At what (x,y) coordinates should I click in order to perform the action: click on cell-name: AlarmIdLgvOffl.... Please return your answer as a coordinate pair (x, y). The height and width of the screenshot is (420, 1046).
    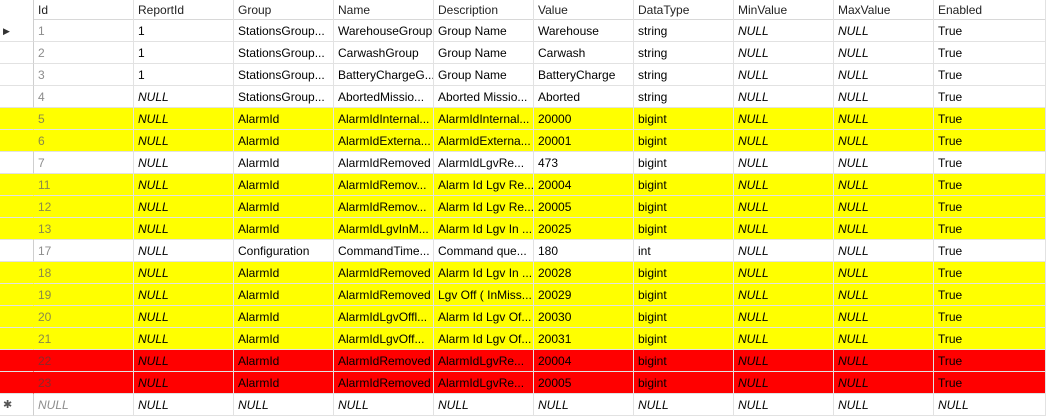
    Looking at the image, I should click on (384, 317).